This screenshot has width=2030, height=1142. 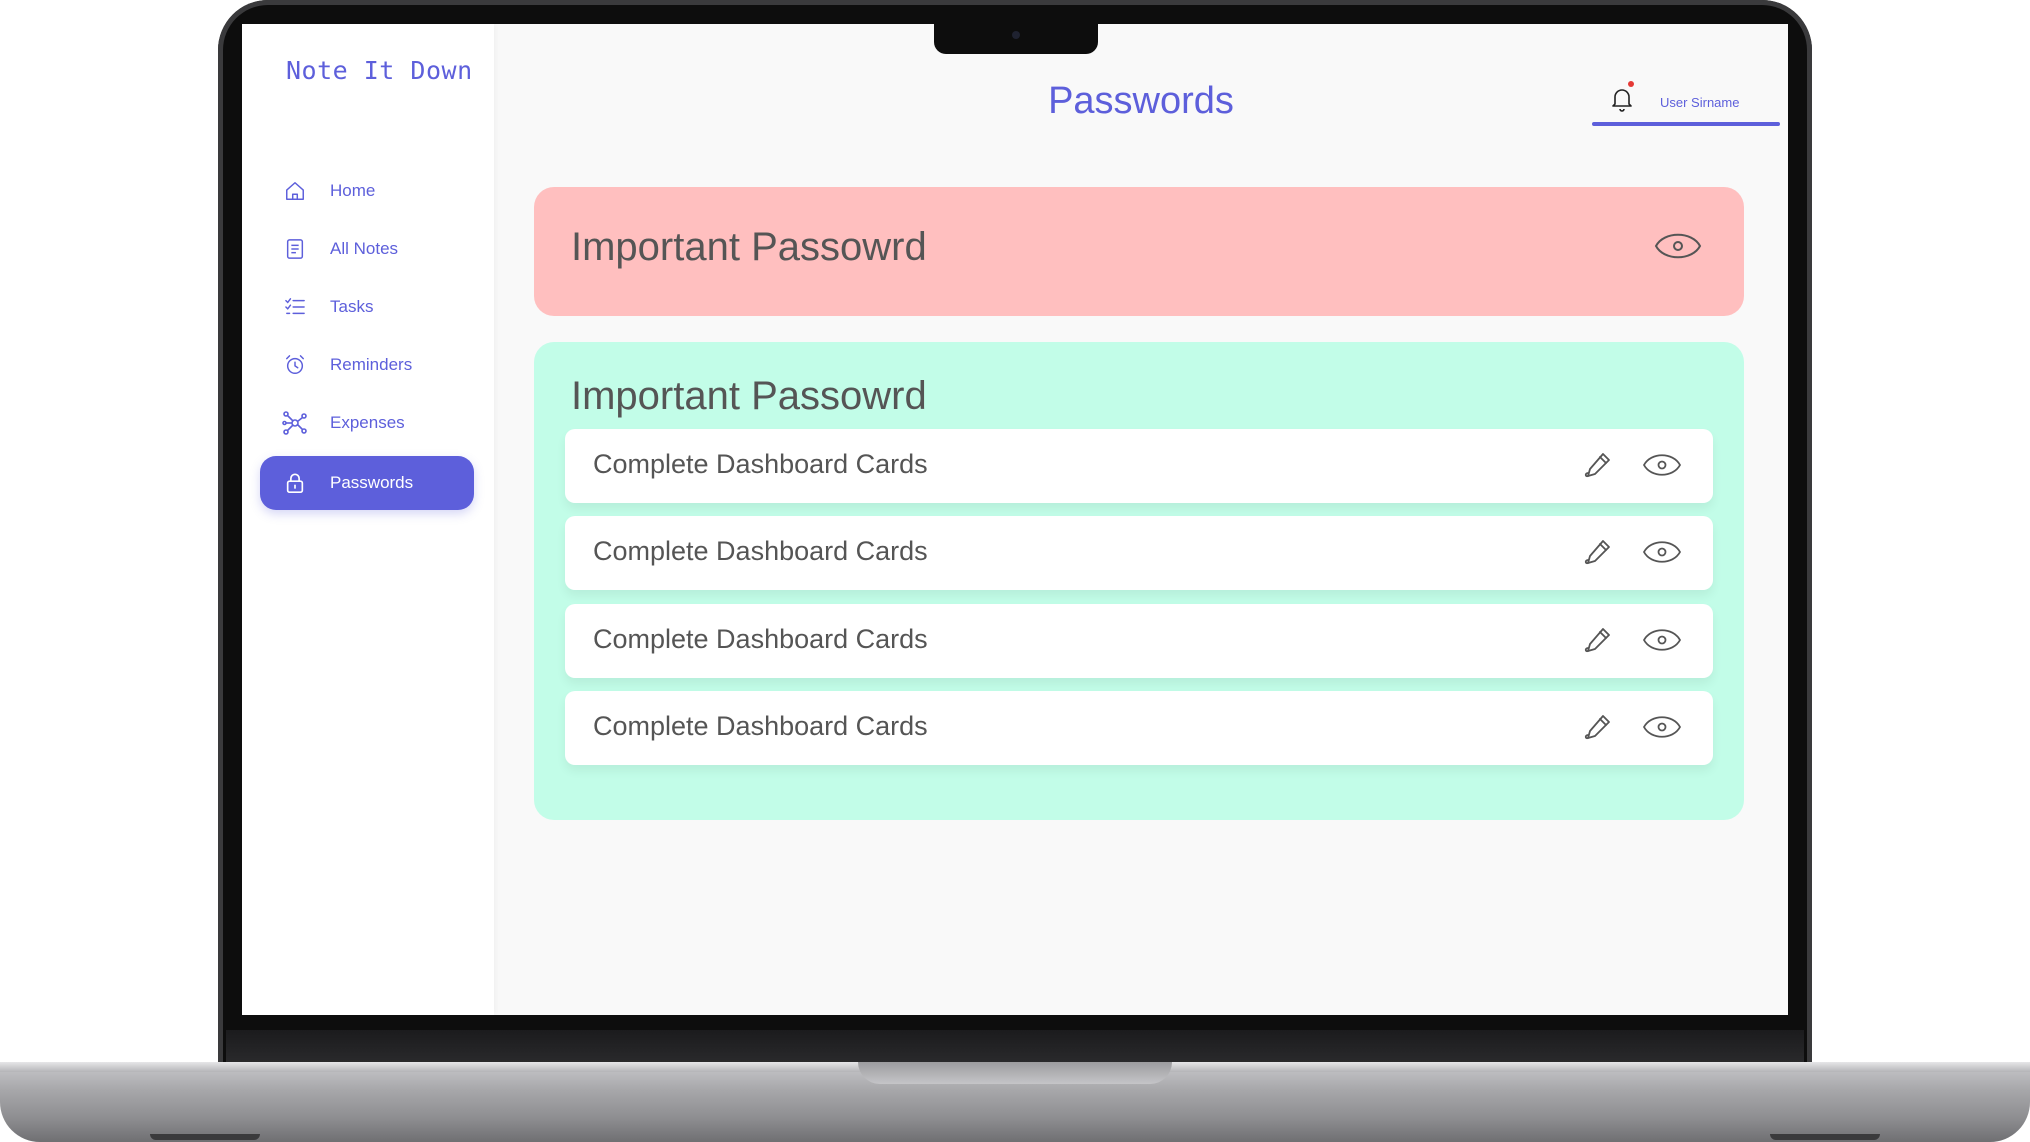 I want to click on bell-icon, so click(x=1622, y=99).